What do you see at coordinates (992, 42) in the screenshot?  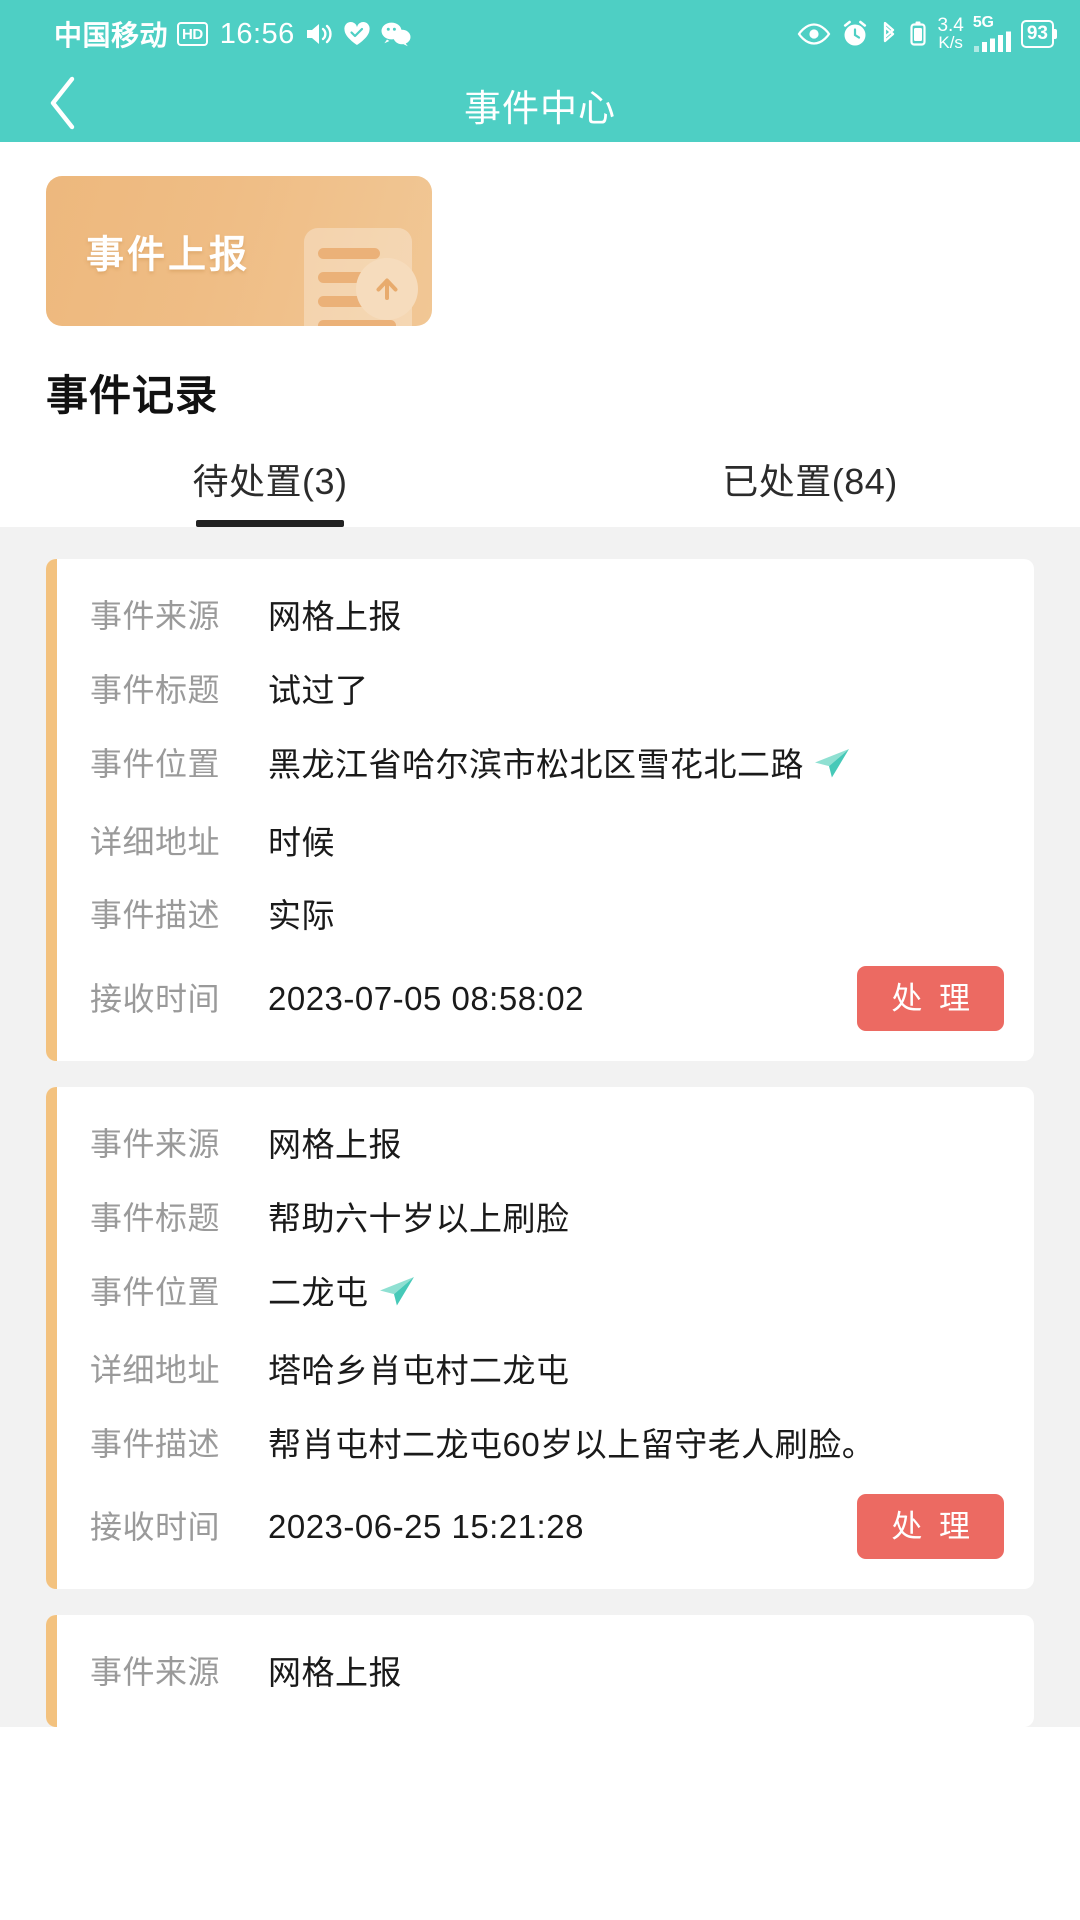 I see `signal-bars-icon` at bounding box center [992, 42].